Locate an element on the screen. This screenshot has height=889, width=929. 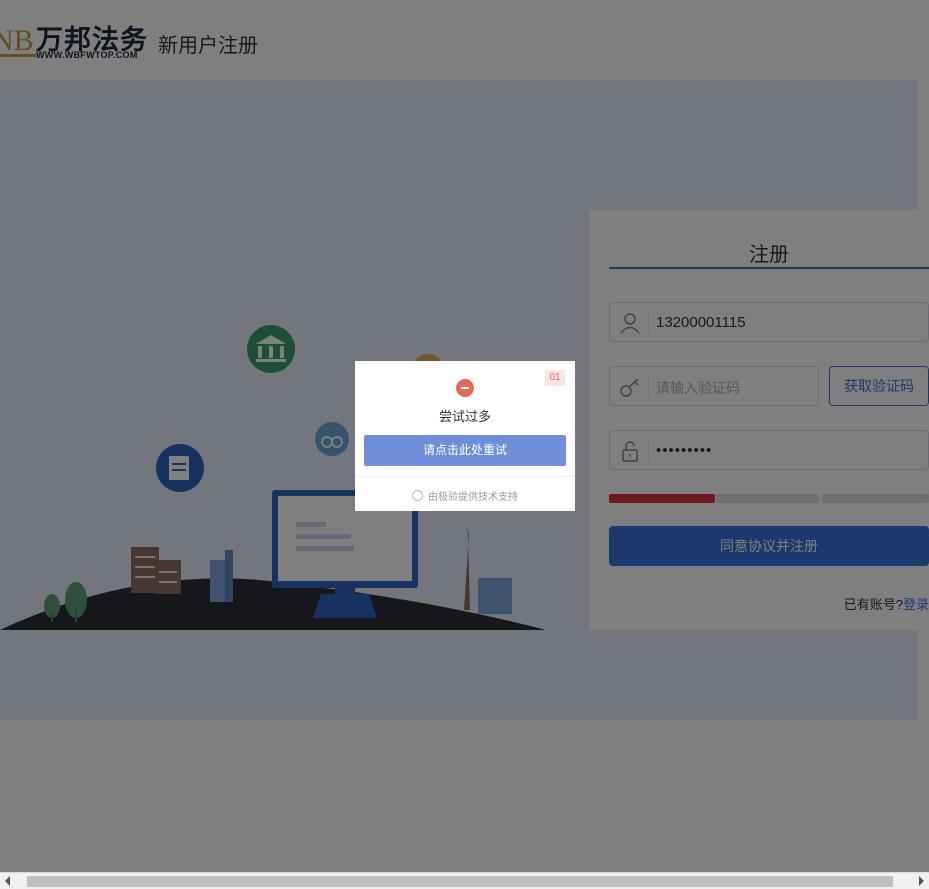
provider-text: 由极验提供技术支持 is located at coordinates (473, 497).